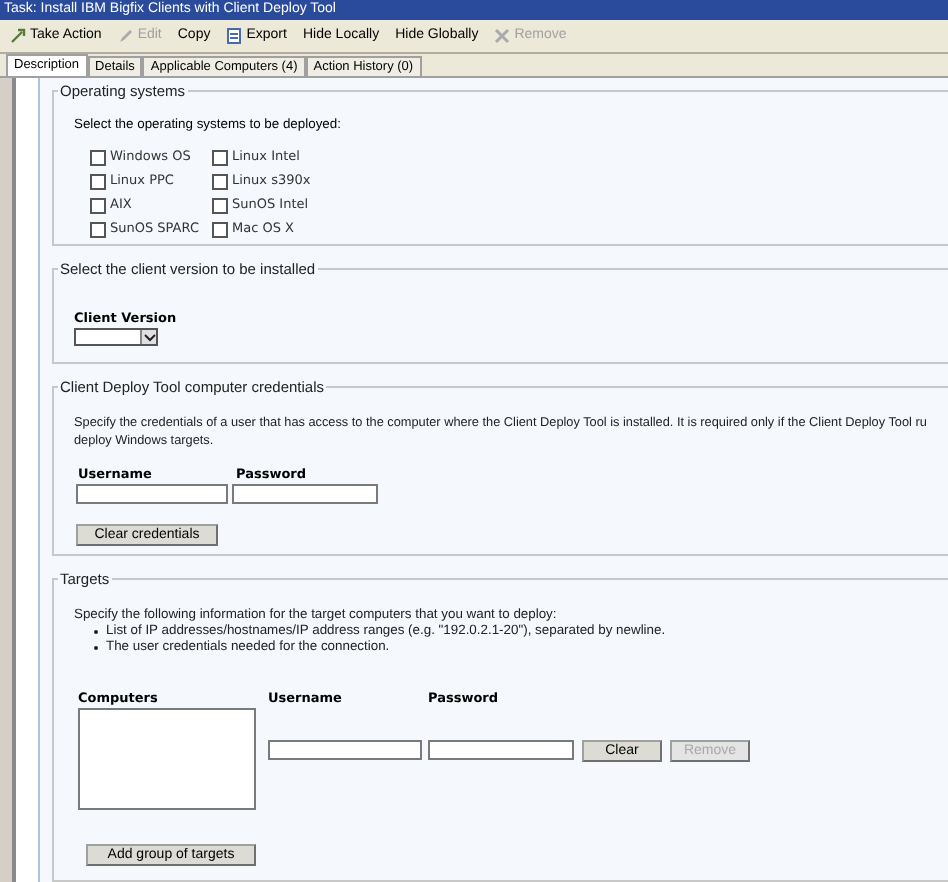  Describe the element at coordinates (167, 758) in the screenshot. I see `computers-list` at that location.